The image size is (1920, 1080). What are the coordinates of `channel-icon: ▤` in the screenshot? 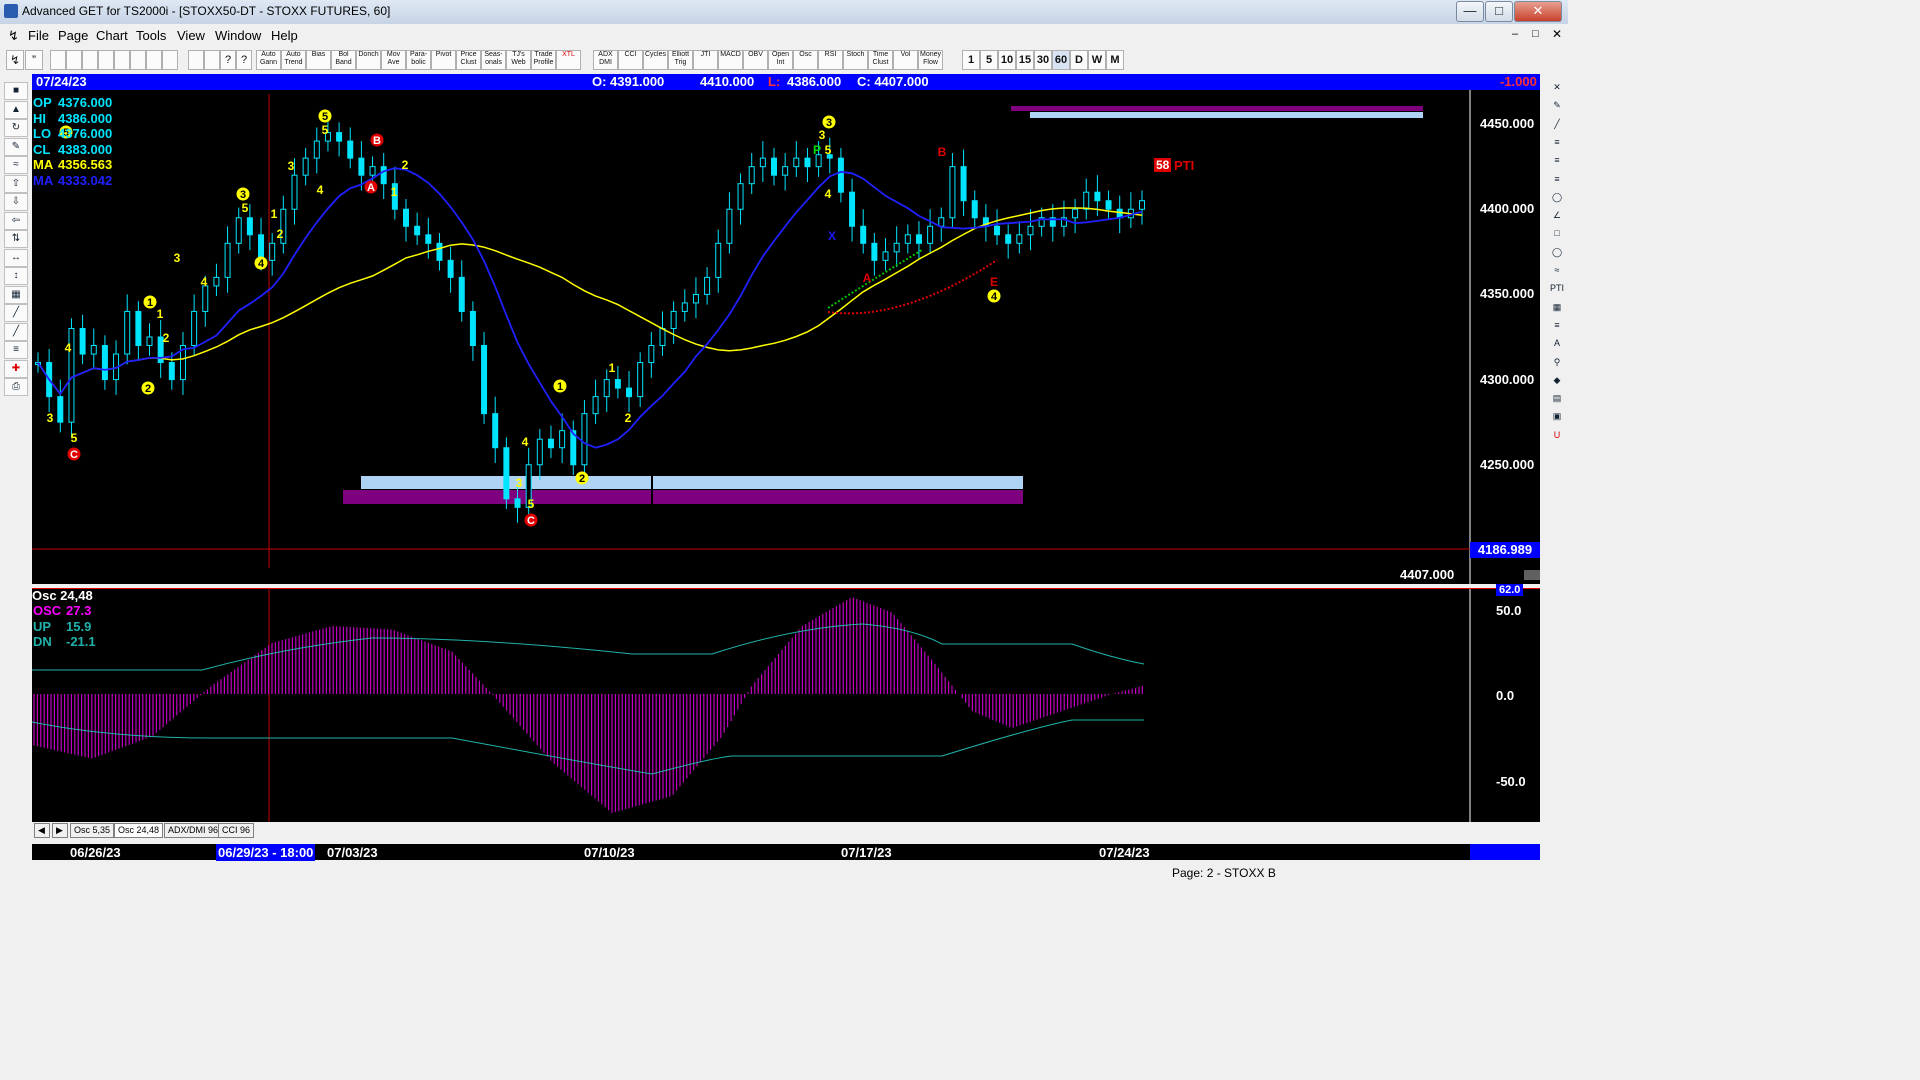 It's located at (1557, 398).